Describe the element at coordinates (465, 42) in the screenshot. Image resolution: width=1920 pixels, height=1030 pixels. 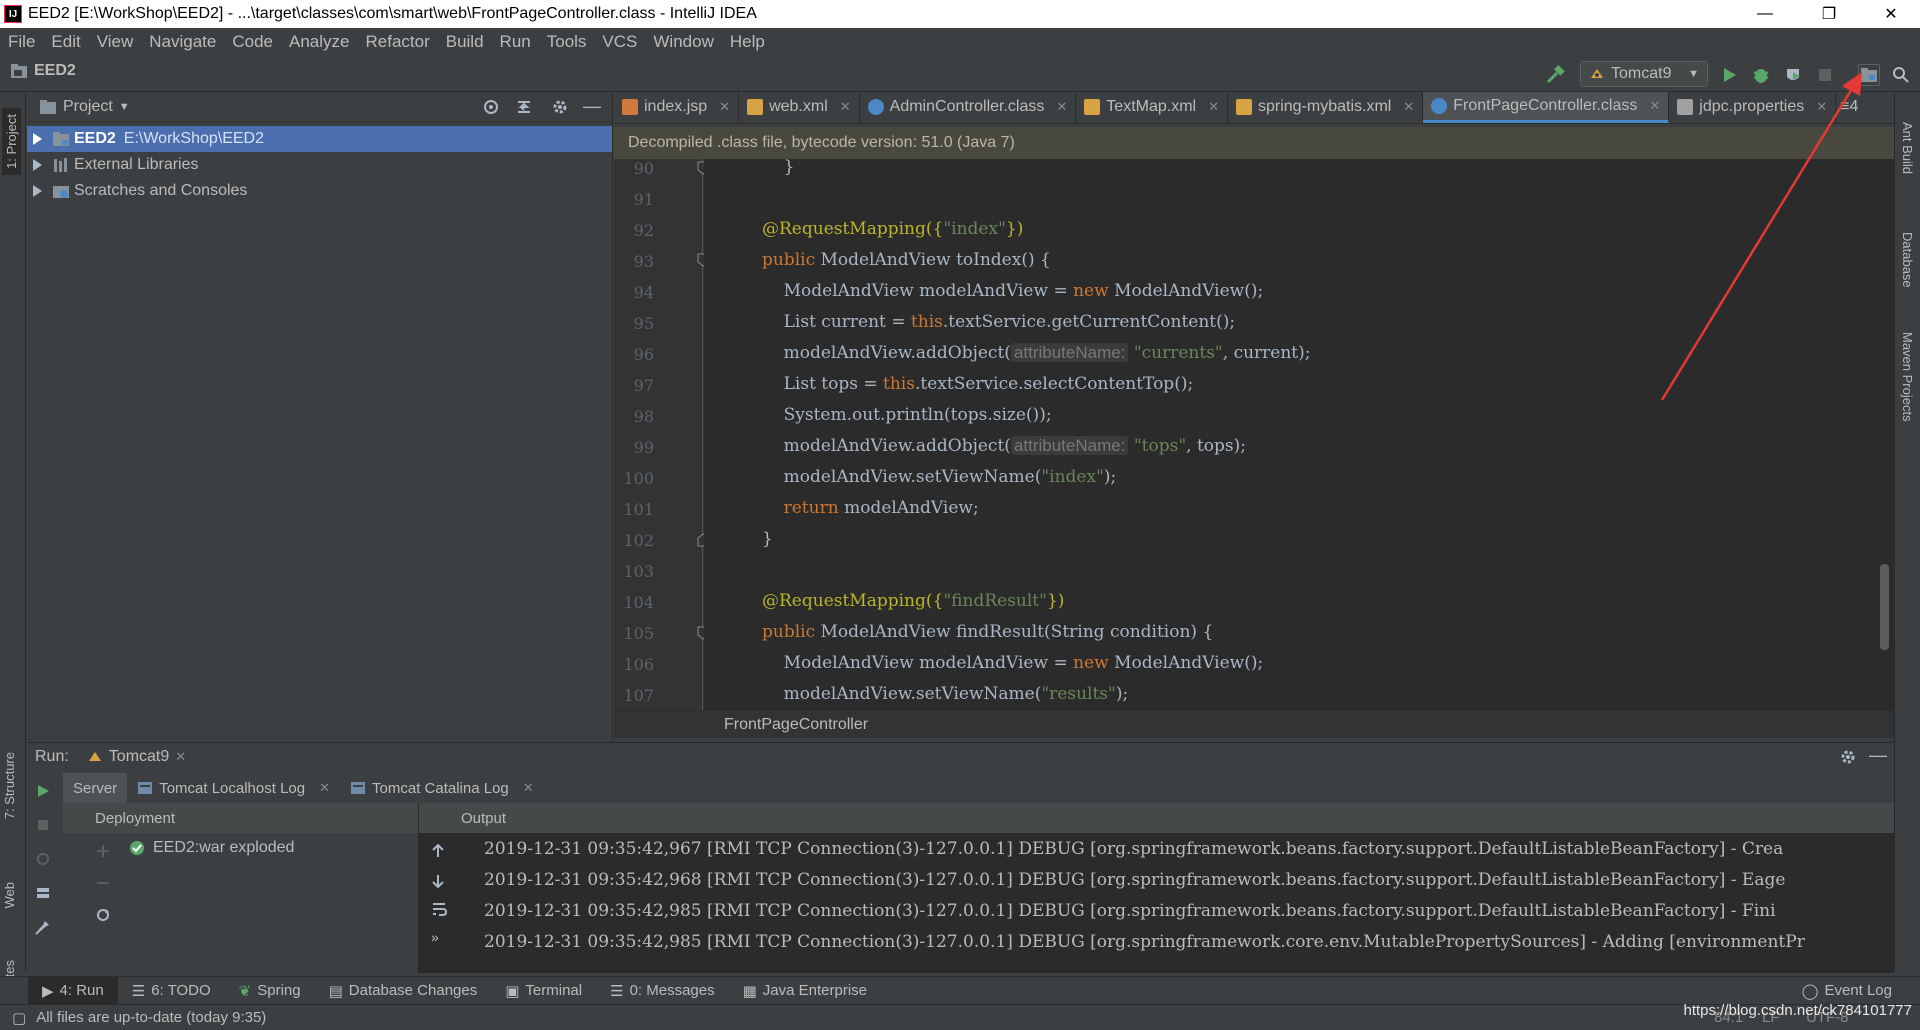
I see `menu-build: Build` at that location.